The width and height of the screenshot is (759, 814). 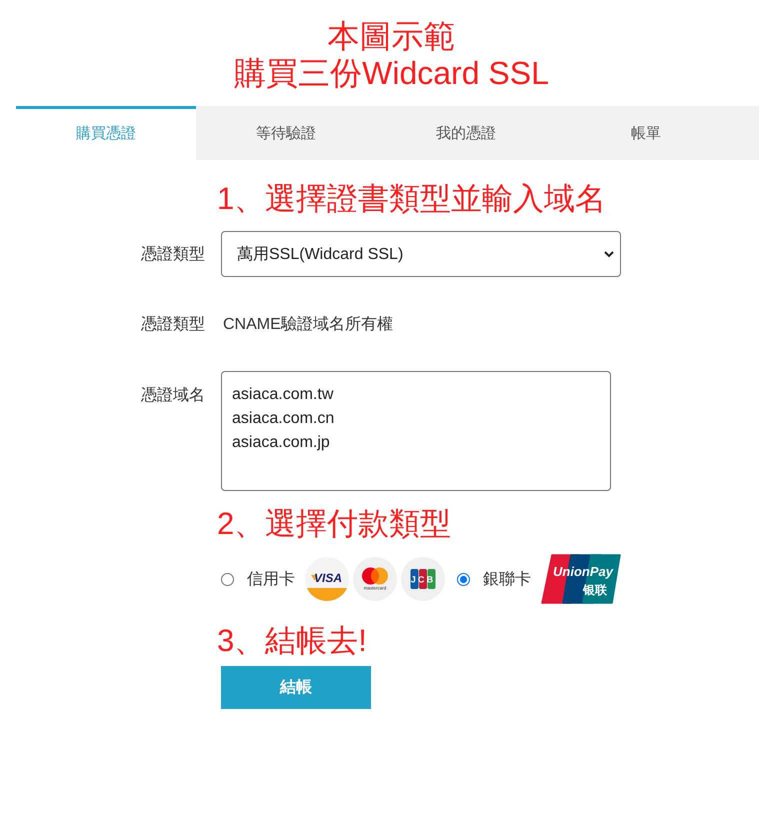 What do you see at coordinates (327, 579) in the screenshot?
I see `visa-logo: VISA` at bounding box center [327, 579].